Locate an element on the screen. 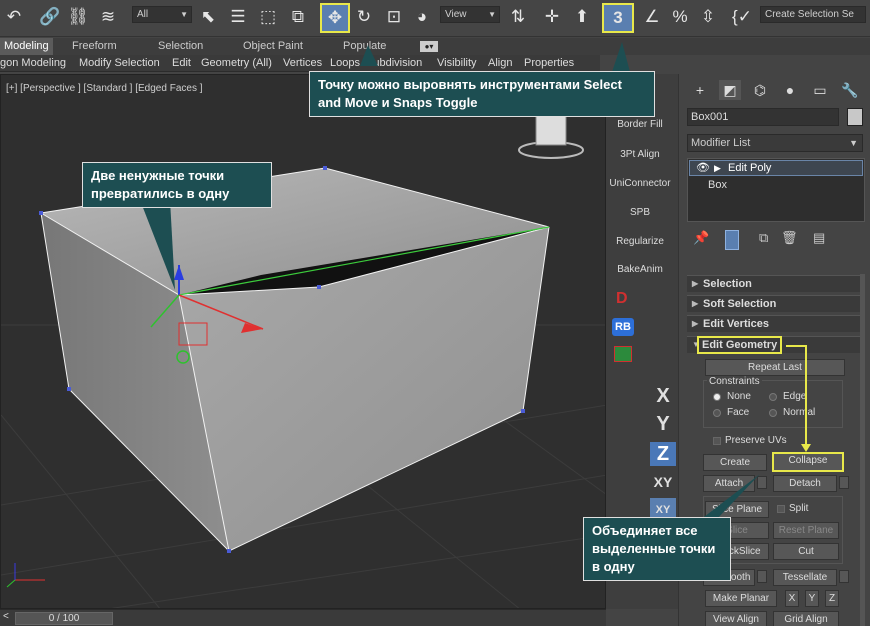  link-icon: 🔗 is located at coordinates (50, 17).